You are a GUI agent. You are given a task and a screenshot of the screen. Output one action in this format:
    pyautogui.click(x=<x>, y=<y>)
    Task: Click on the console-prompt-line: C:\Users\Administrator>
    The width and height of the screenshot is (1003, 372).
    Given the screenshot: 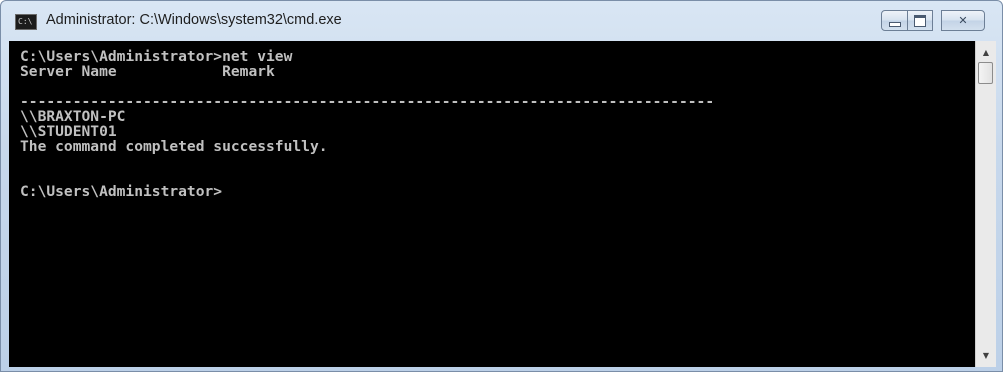 What is the action you would take?
    pyautogui.click(x=121, y=191)
    